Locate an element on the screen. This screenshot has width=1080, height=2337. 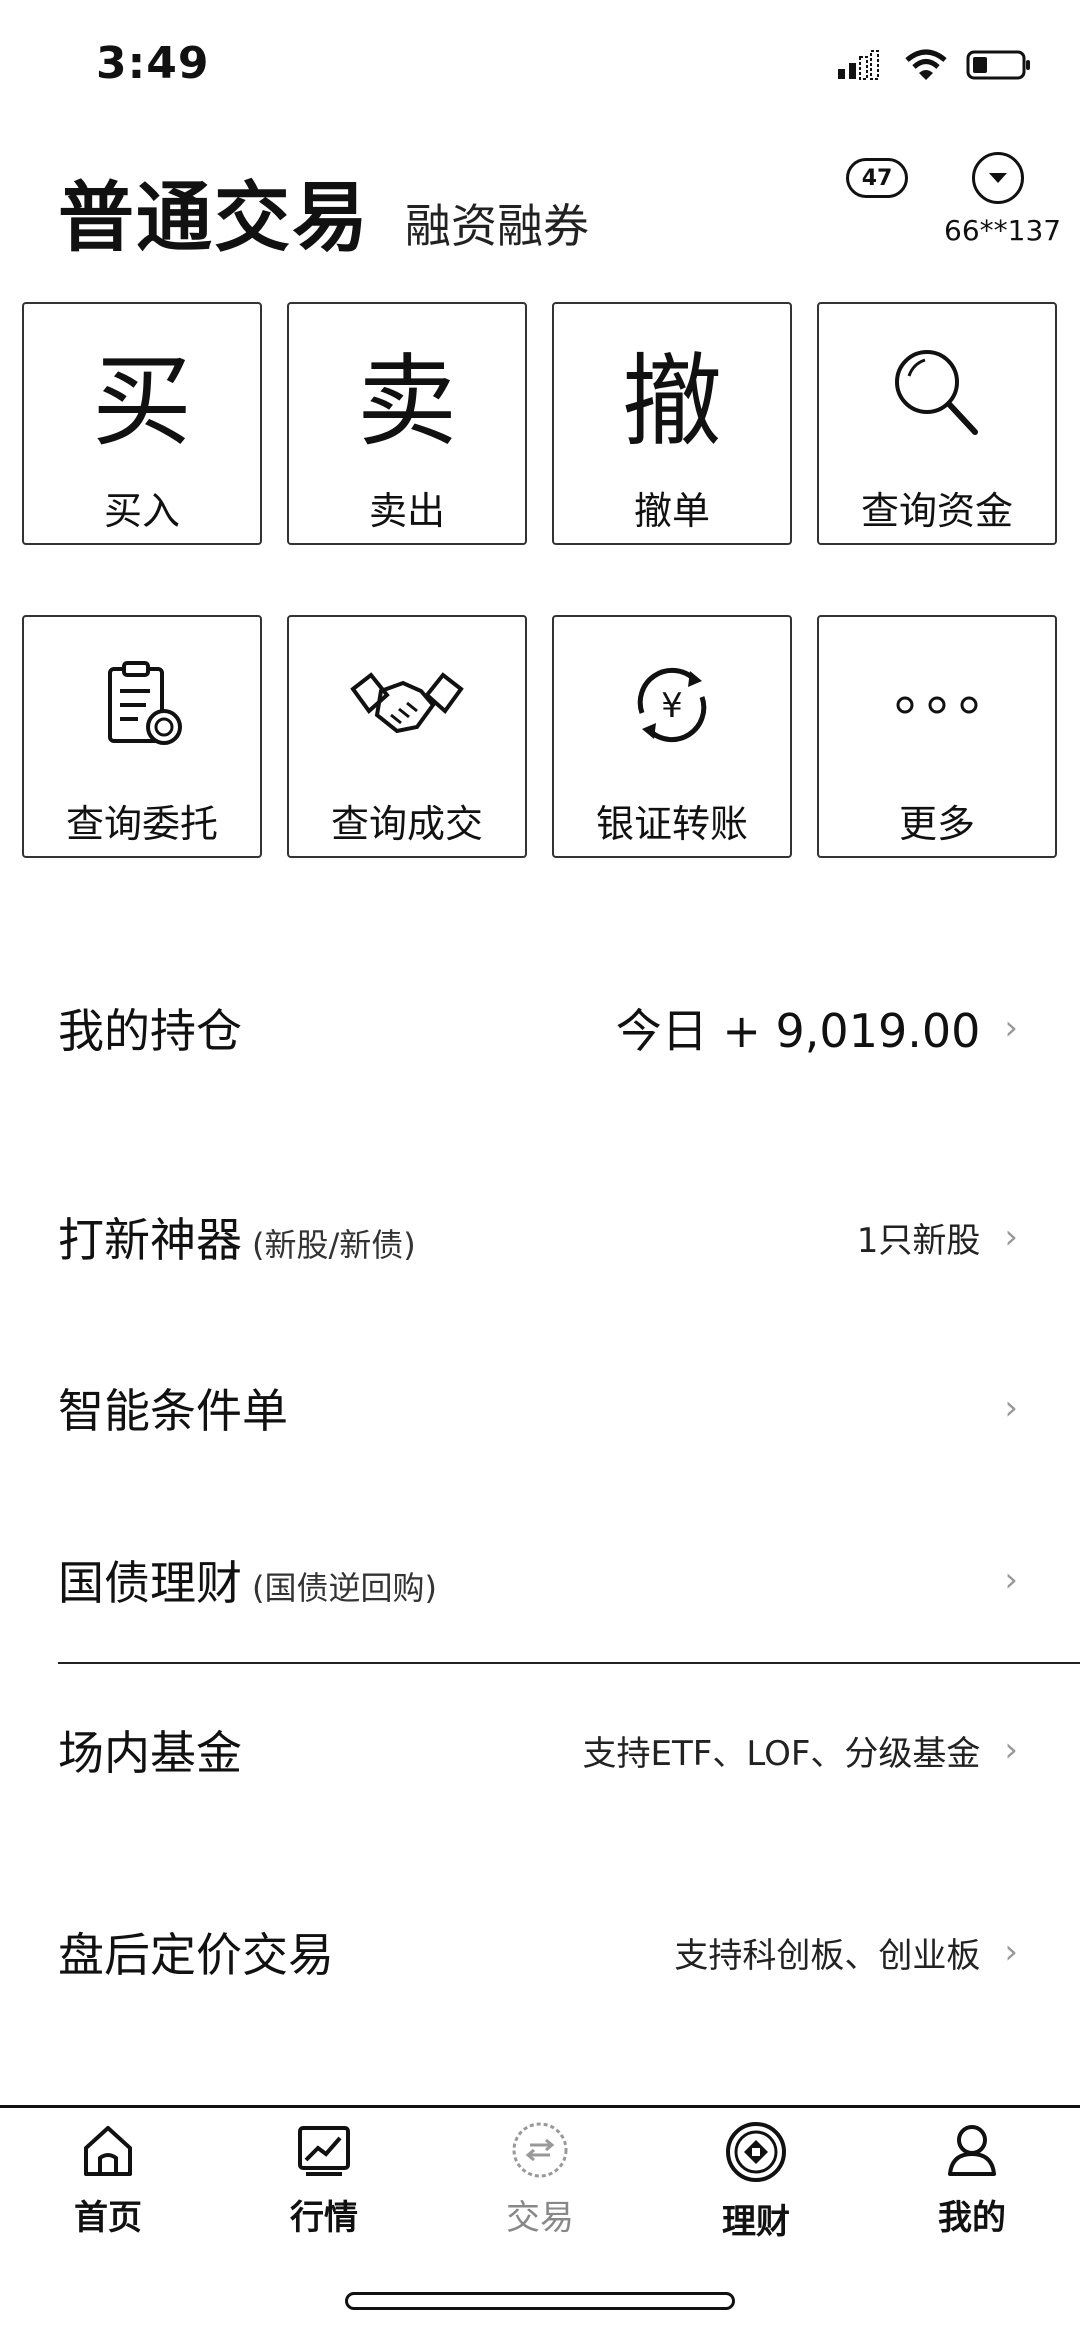
sell-label: 卖出 is located at coordinates (406, 511).